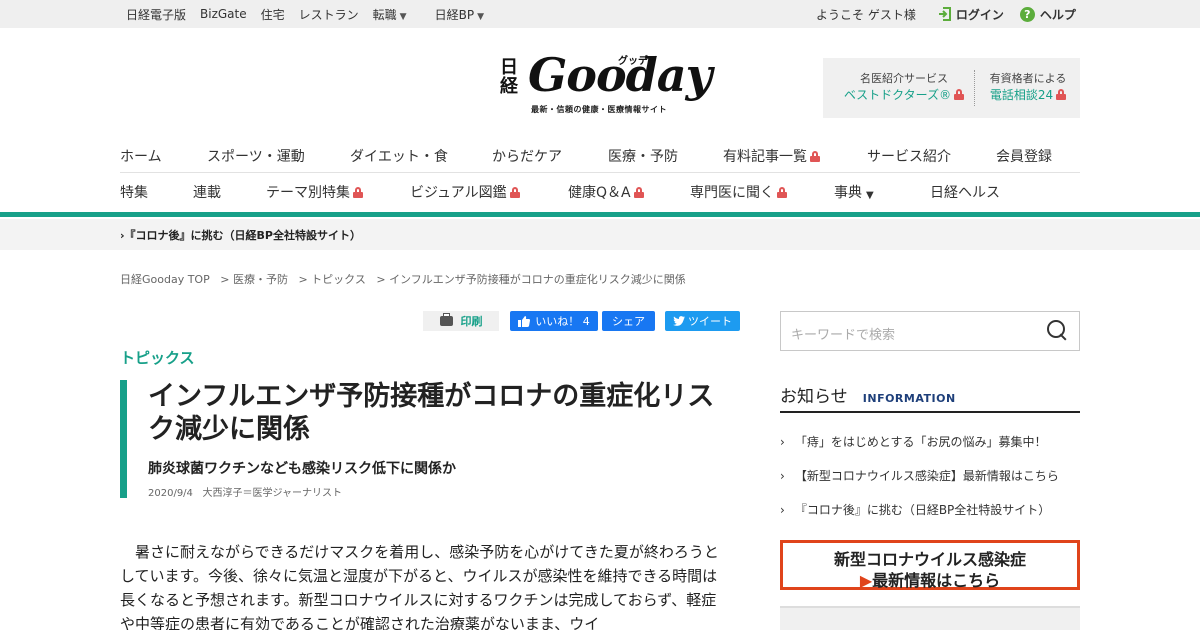  What do you see at coordinates (979, 14) in the screenshot?
I see `login-label: ログイン` at bounding box center [979, 14].